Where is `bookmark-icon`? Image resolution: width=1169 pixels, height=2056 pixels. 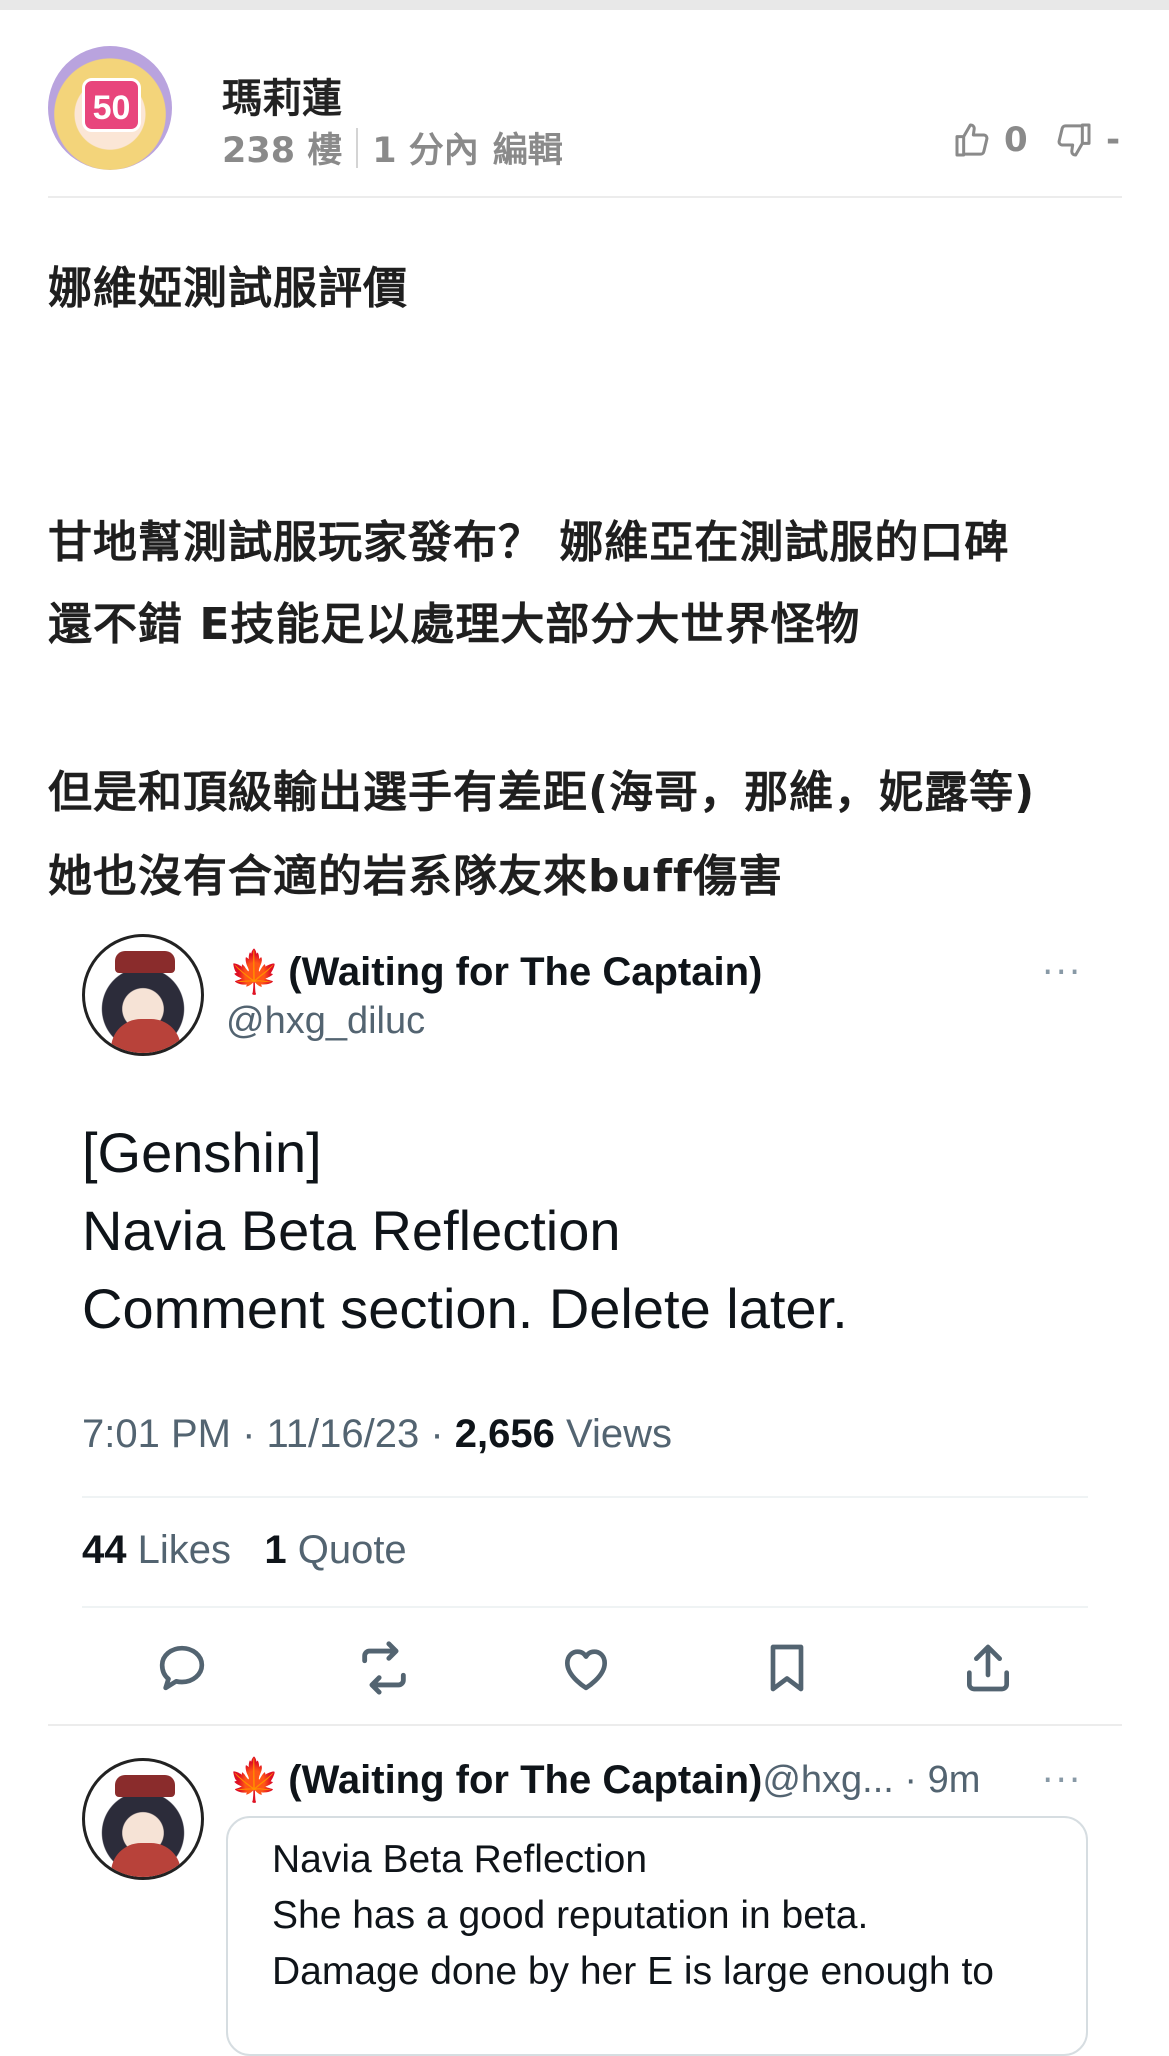 bookmark-icon is located at coordinates (787, 1668).